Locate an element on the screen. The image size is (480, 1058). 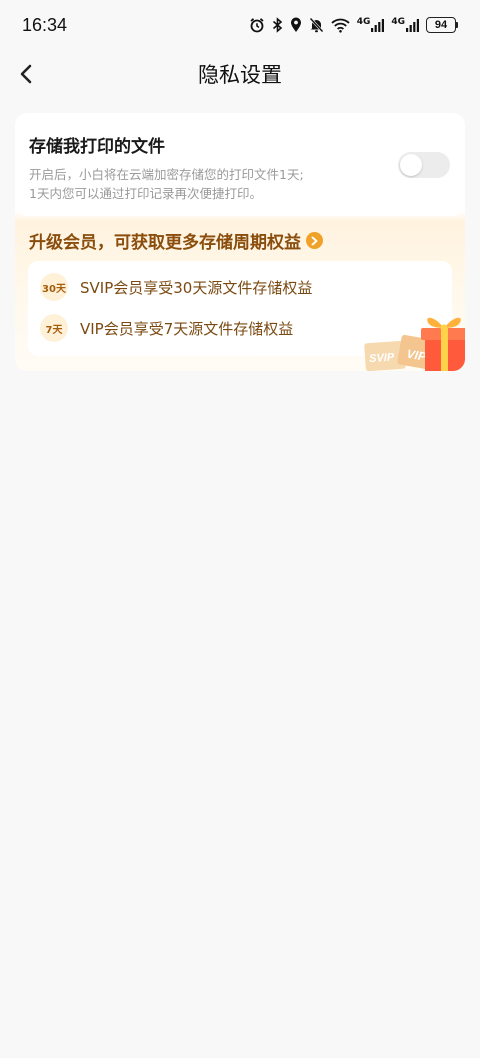
network-tag-2: 4G is located at coordinates (398, 22).